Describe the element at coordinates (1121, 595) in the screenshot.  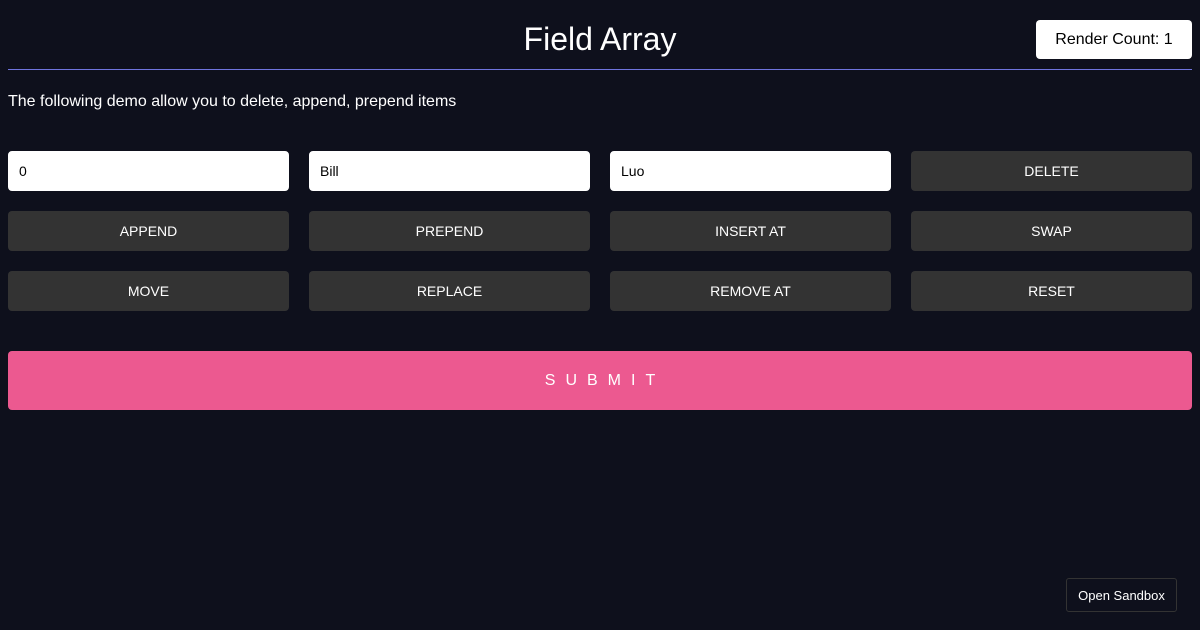
I see `open-sandbox-button: Open Sandbox` at that location.